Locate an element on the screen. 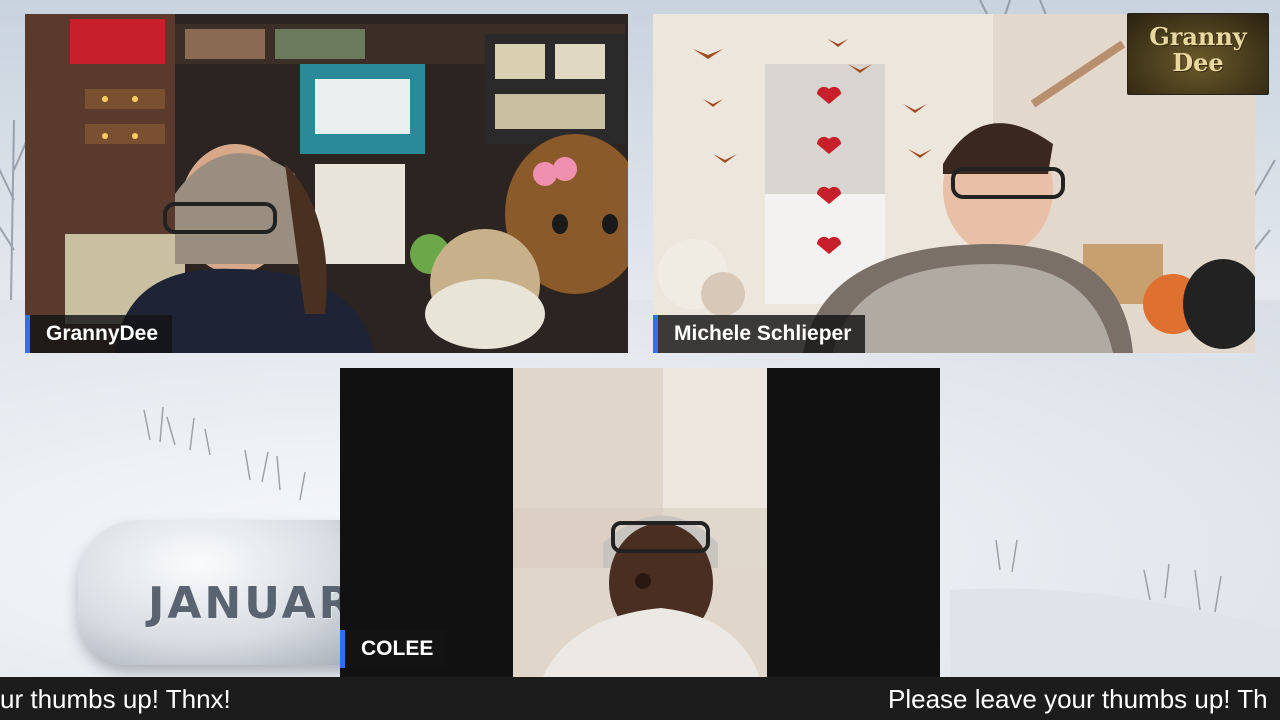 This screenshot has height=720, width=1280. participant-name-tag: Michele Schlieper is located at coordinates (759, 334).